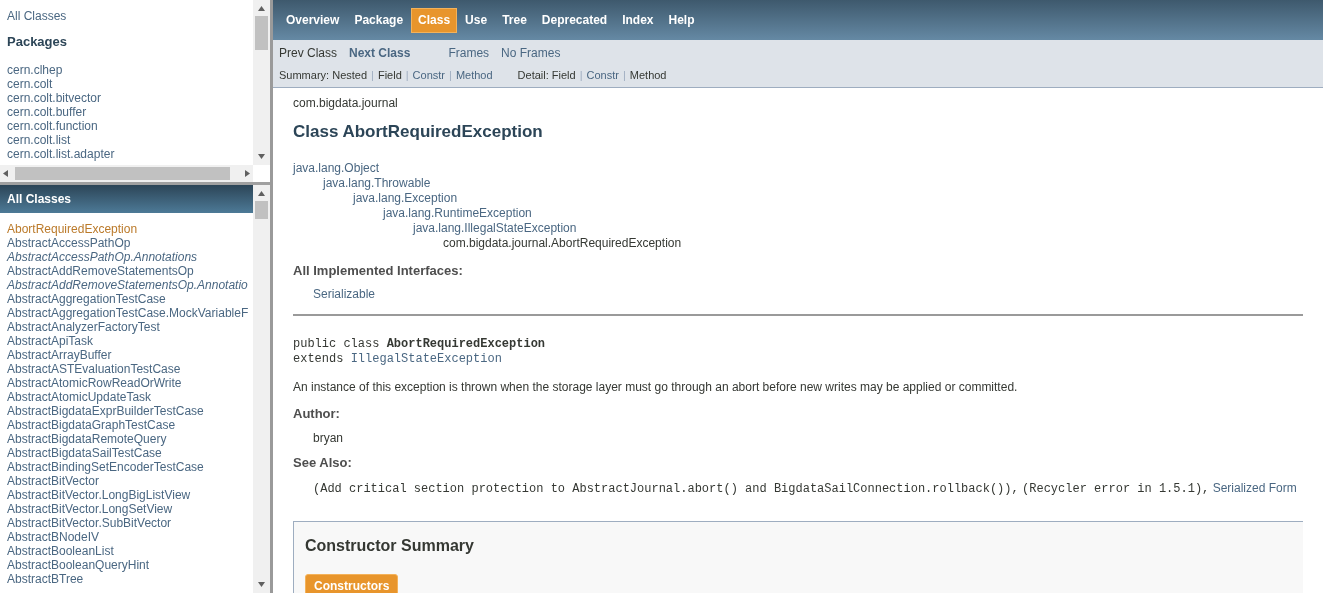  I want to click on horizontal-scrollbar, so click(126, 173).